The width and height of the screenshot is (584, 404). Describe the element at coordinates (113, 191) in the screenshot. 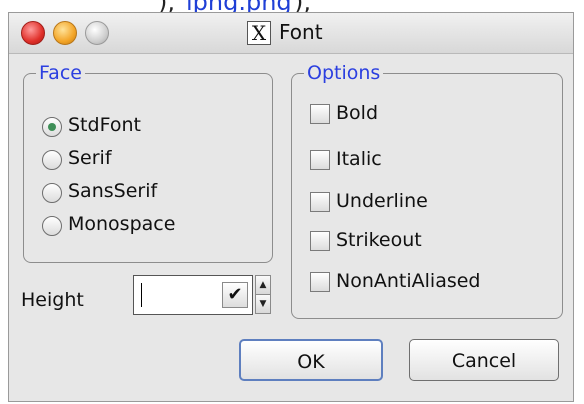

I see `radio-label: SansSerif` at that location.